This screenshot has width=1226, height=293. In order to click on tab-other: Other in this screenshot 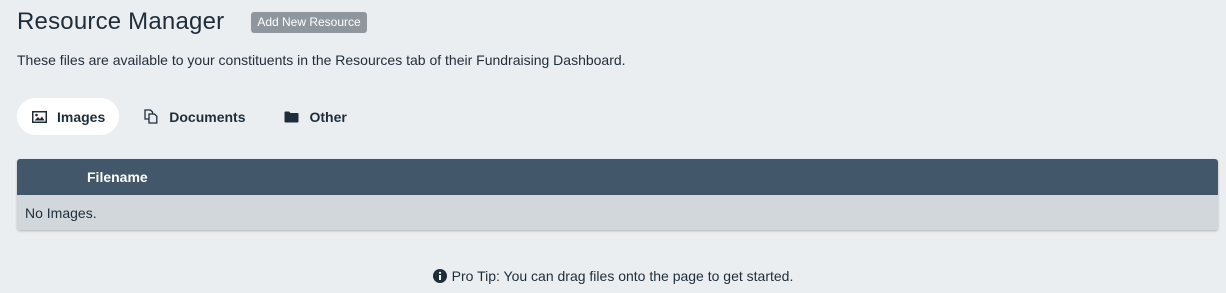, I will do `click(314, 116)`.